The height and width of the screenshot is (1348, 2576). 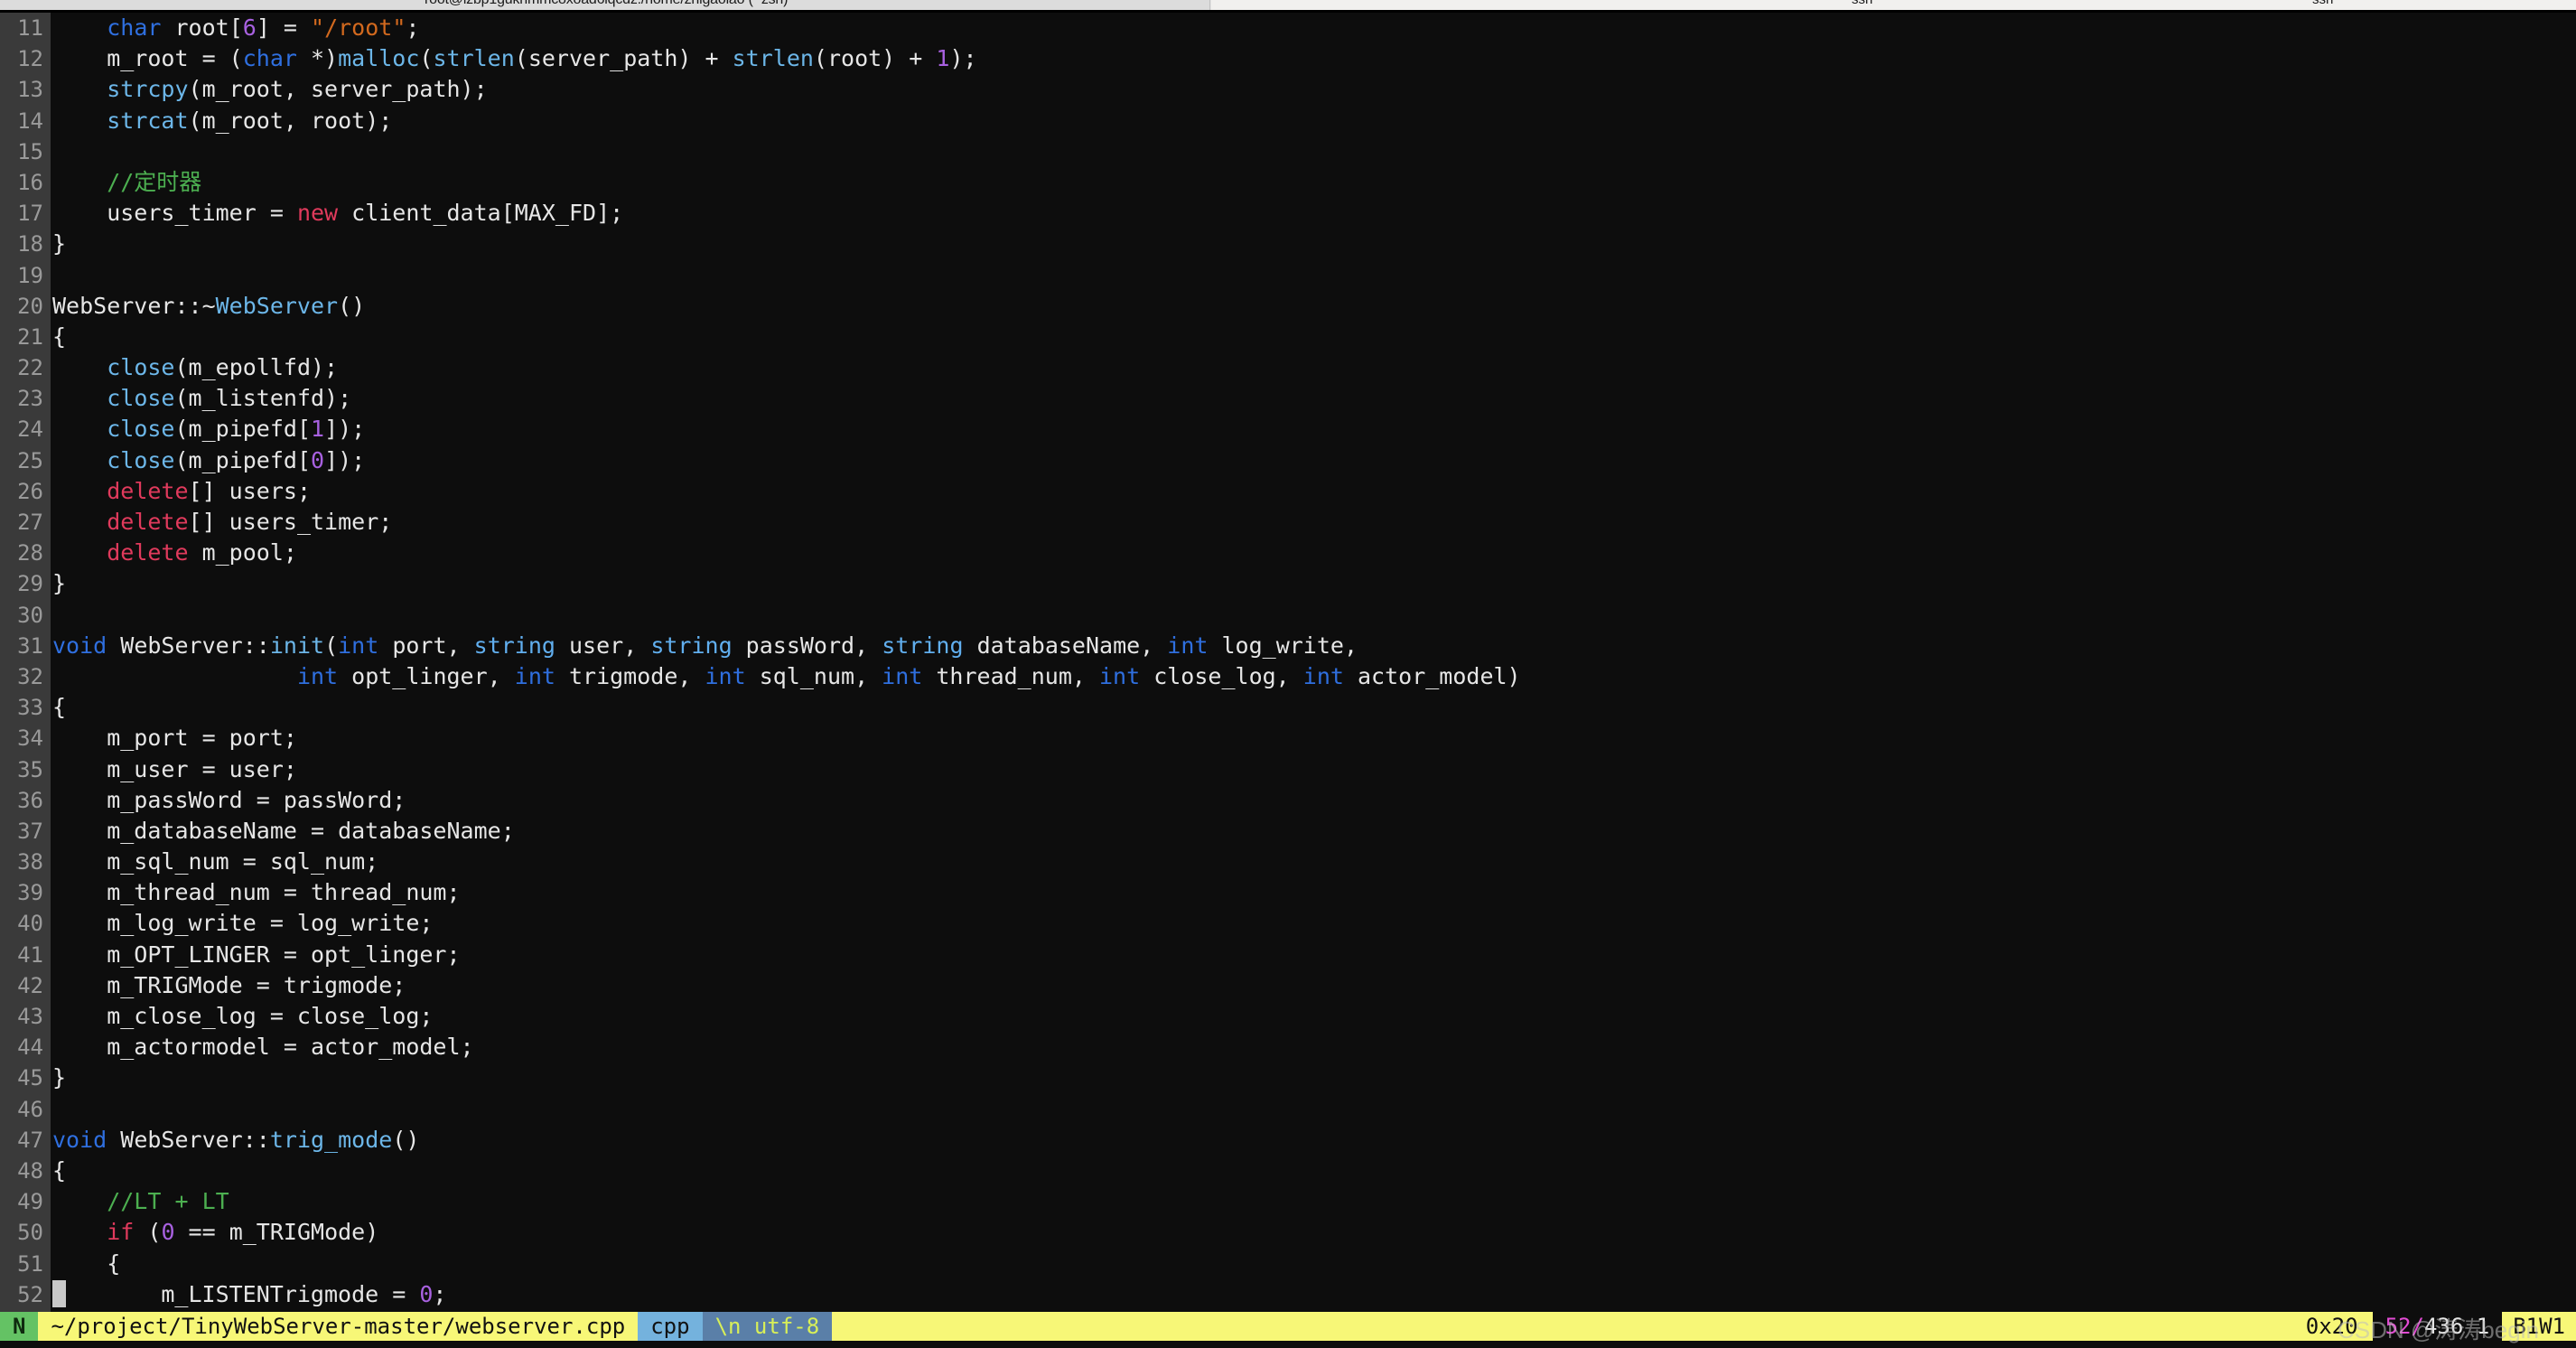 I want to click on line-number: 41, so click(x=30, y=954).